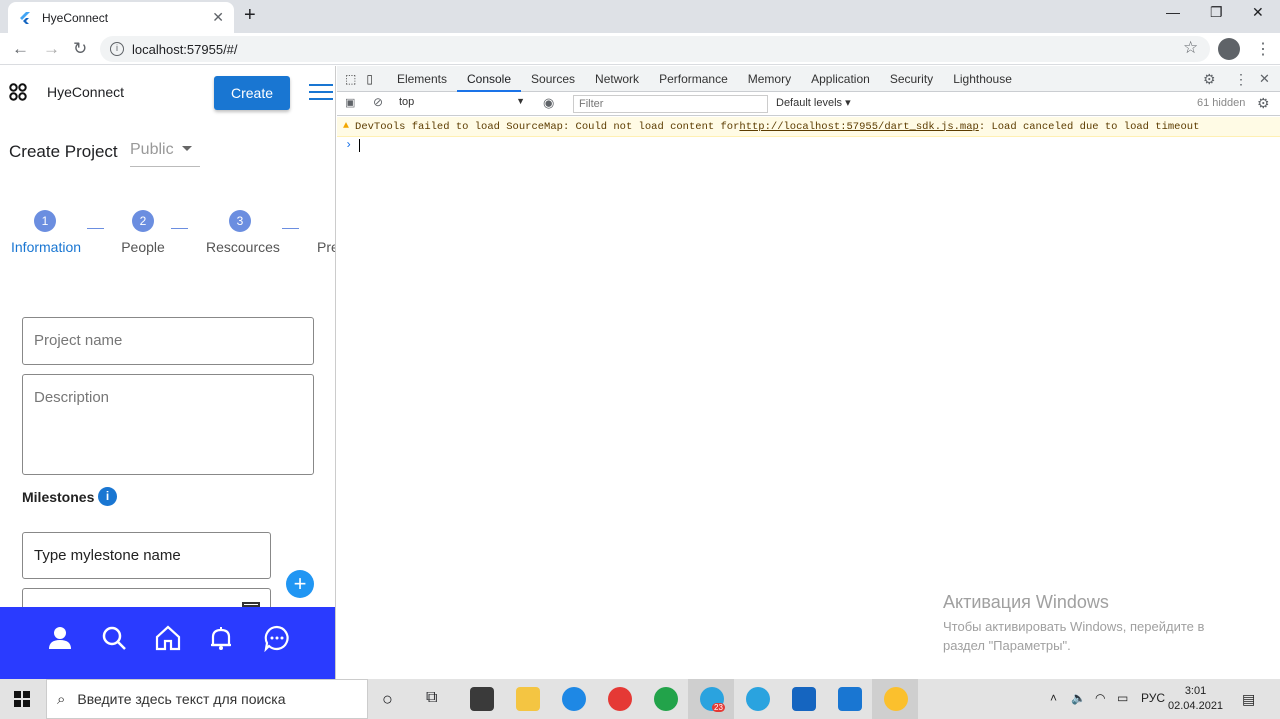 The height and width of the screenshot is (719, 1280). What do you see at coordinates (553, 79) in the screenshot?
I see `tab-sources: Sources` at bounding box center [553, 79].